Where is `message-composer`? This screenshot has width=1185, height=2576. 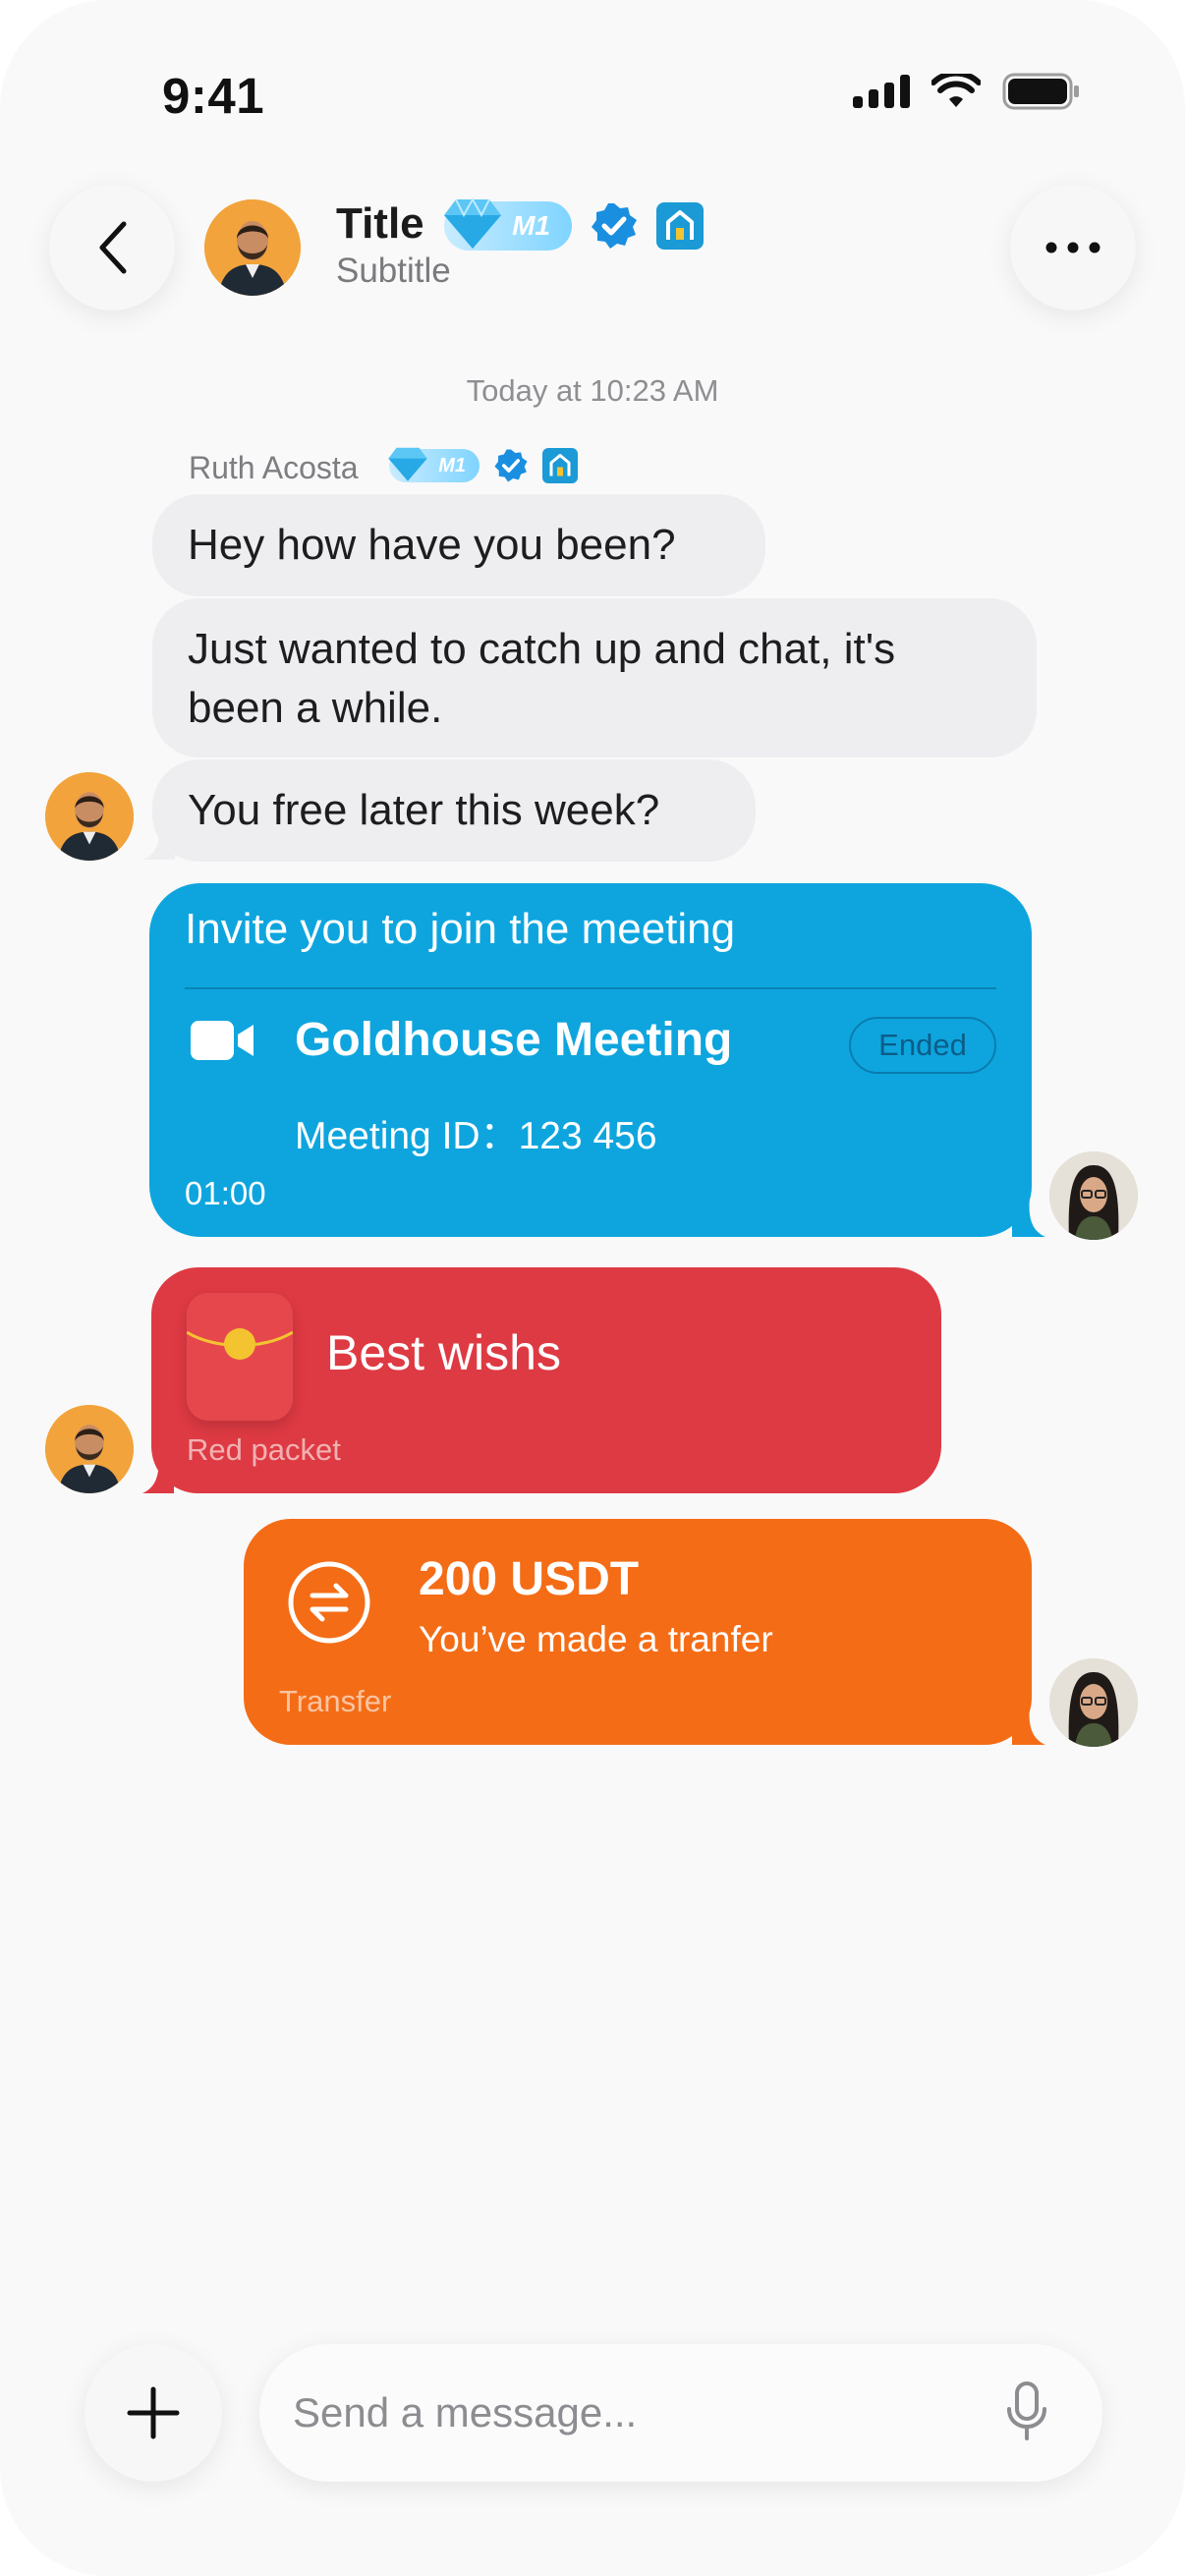 message-composer is located at coordinates (681, 2413).